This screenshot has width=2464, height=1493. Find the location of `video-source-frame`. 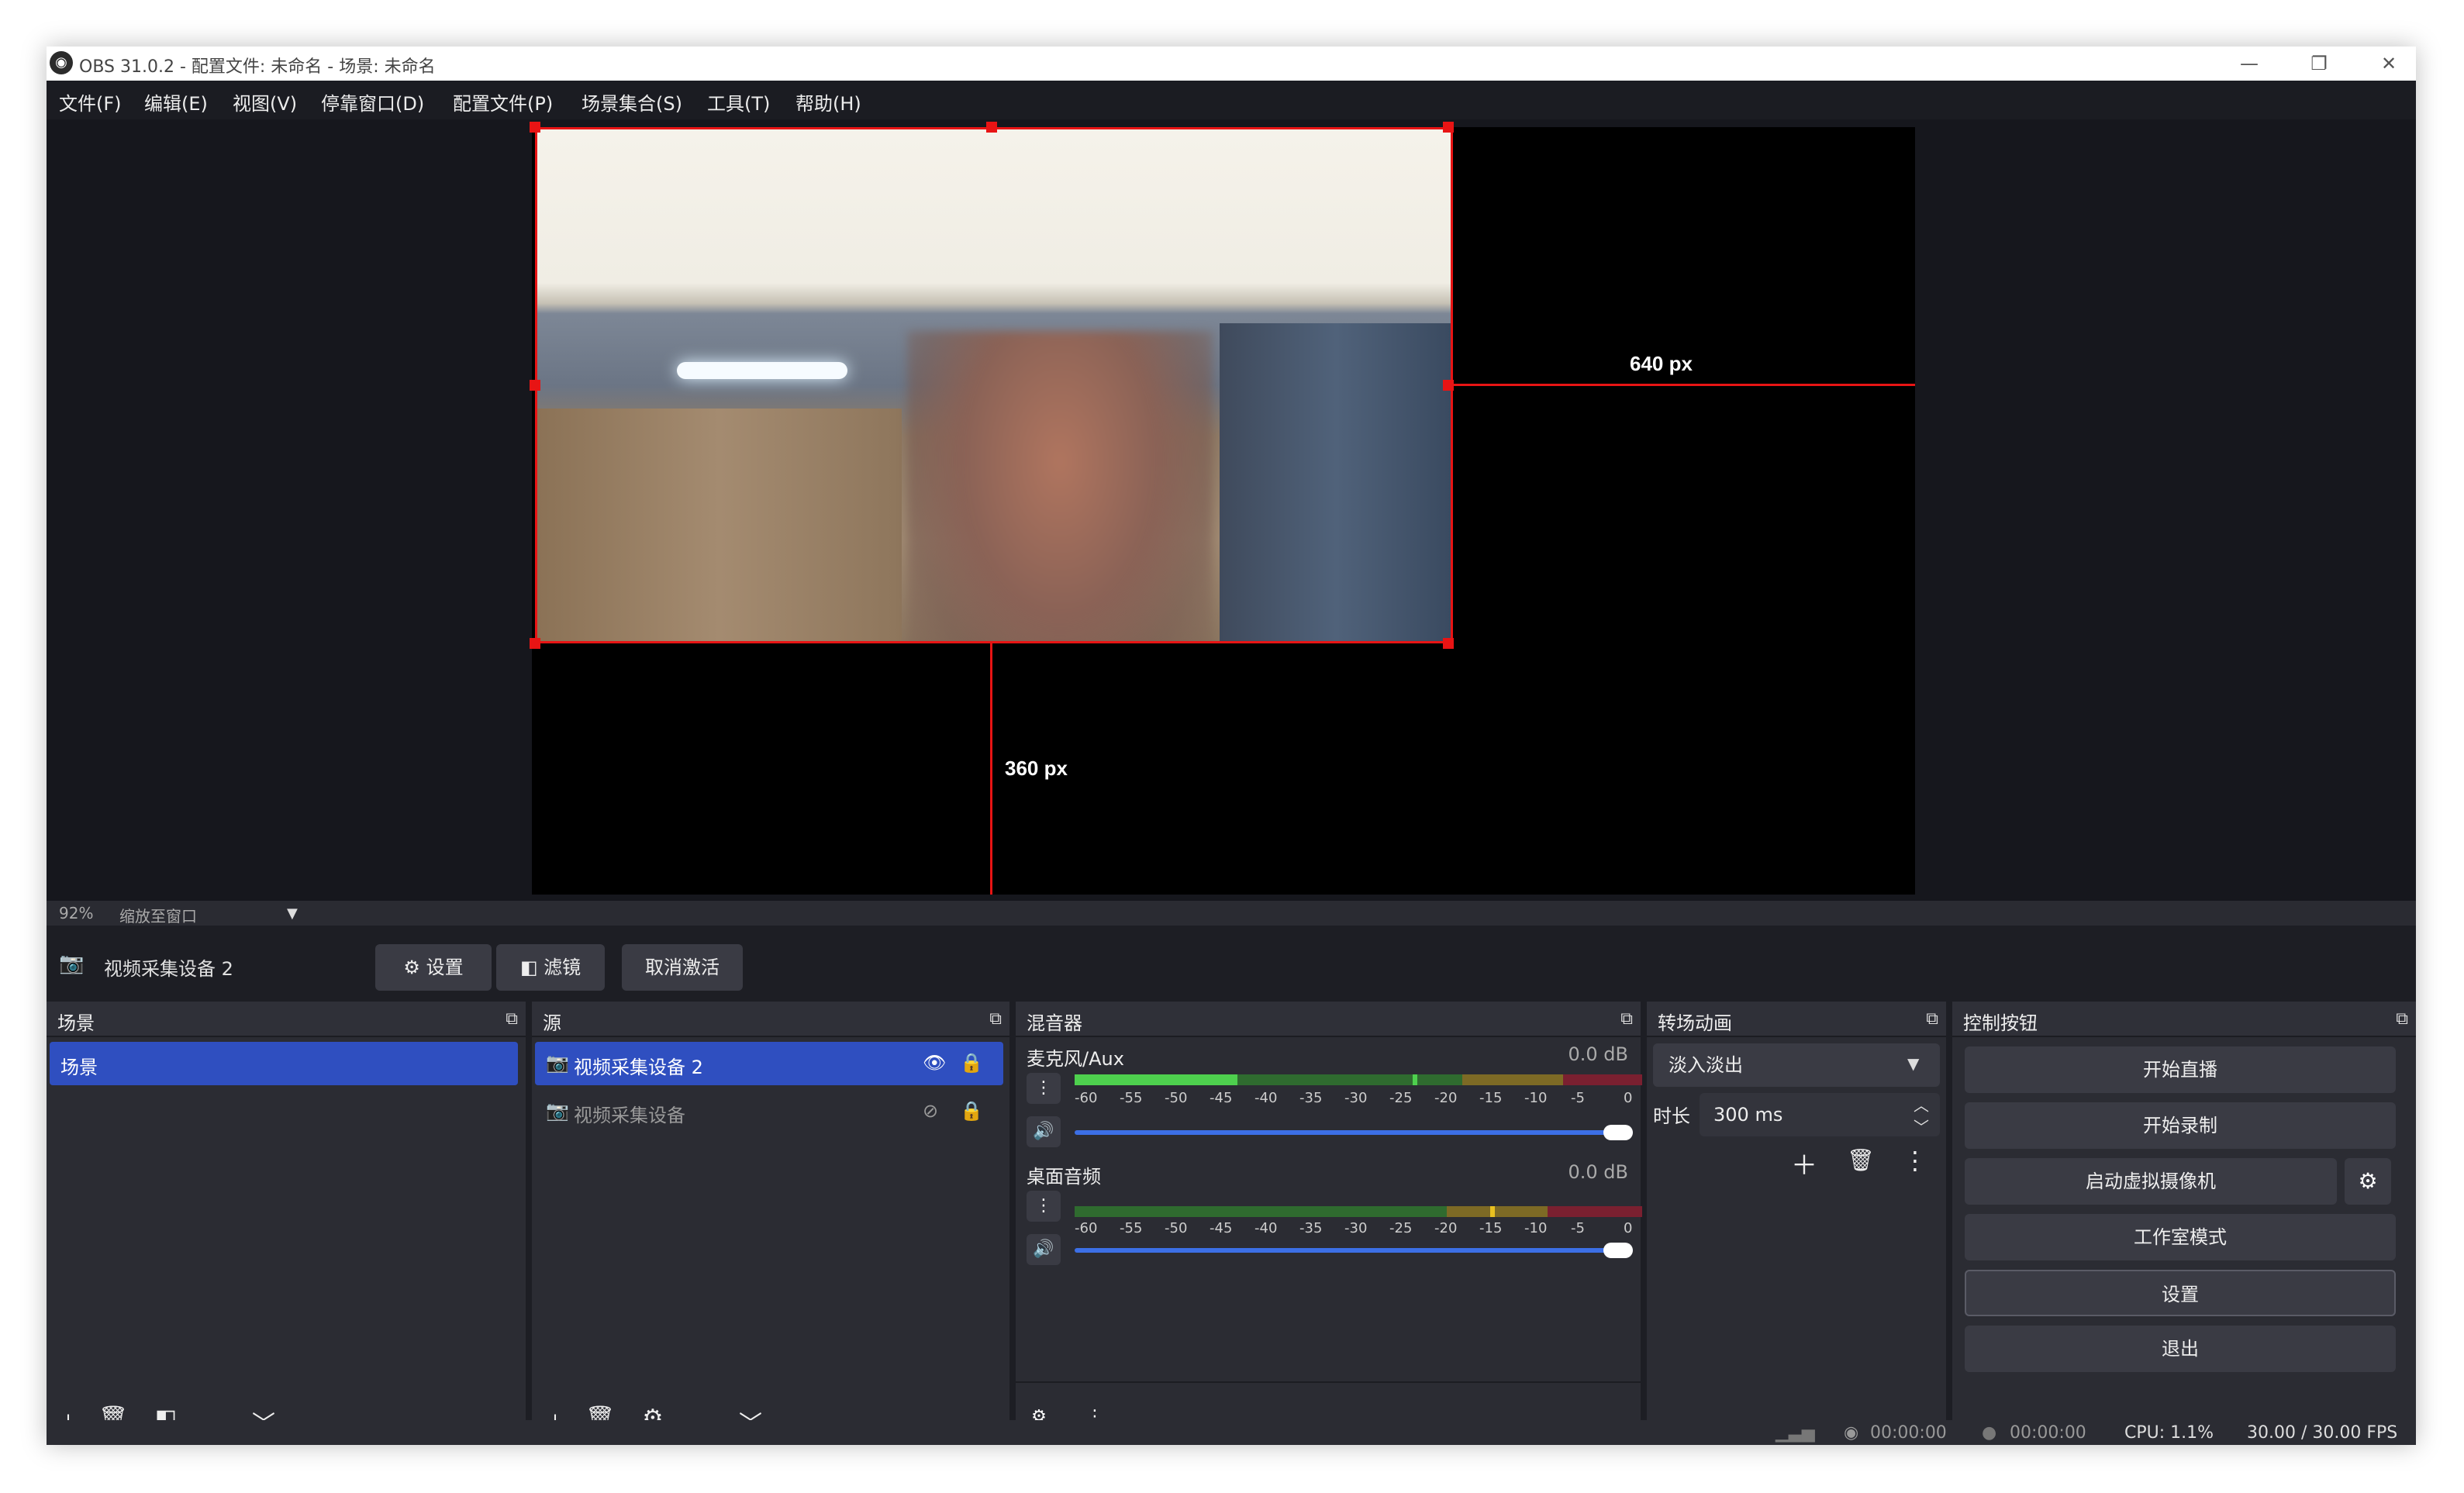

video-source-frame is located at coordinates (994, 385).